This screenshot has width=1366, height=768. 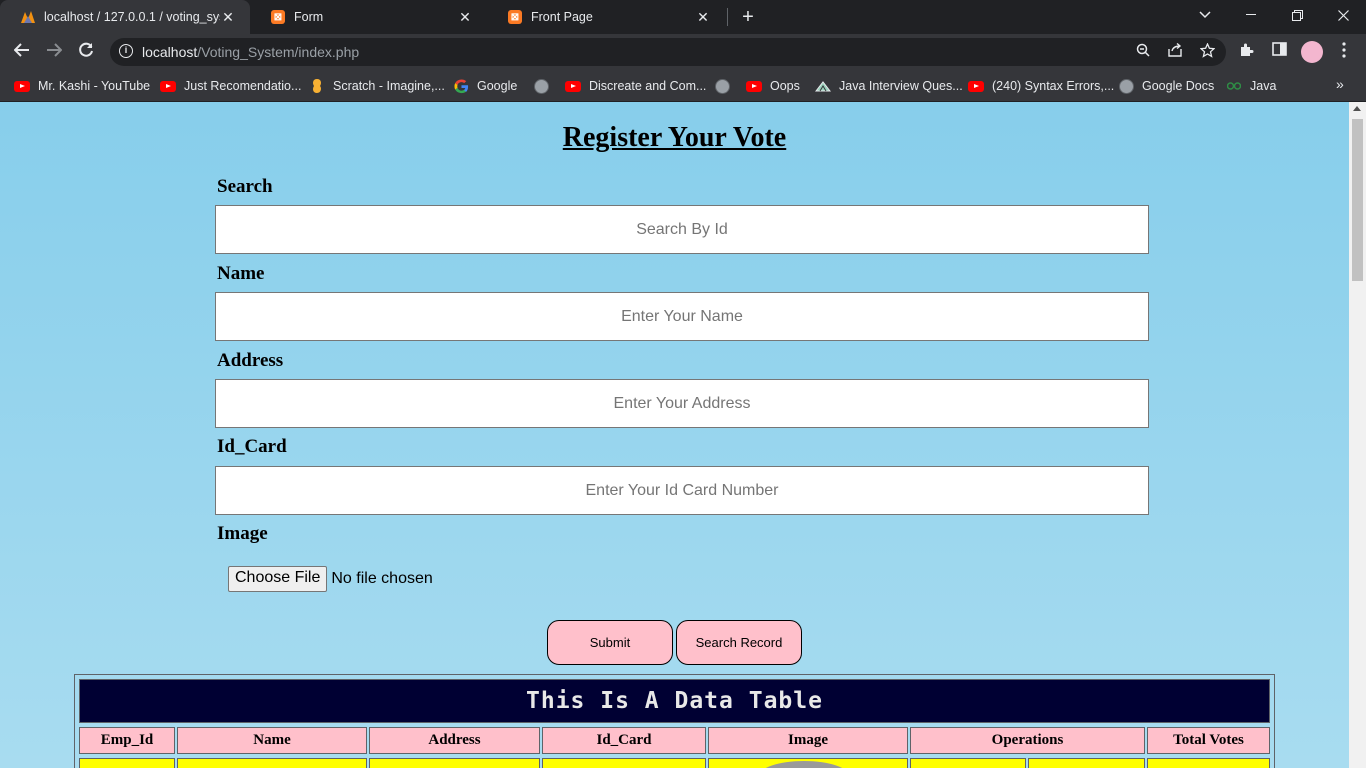 What do you see at coordinates (250, 360) in the screenshot?
I see `address-label: Address` at bounding box center [250, 360].